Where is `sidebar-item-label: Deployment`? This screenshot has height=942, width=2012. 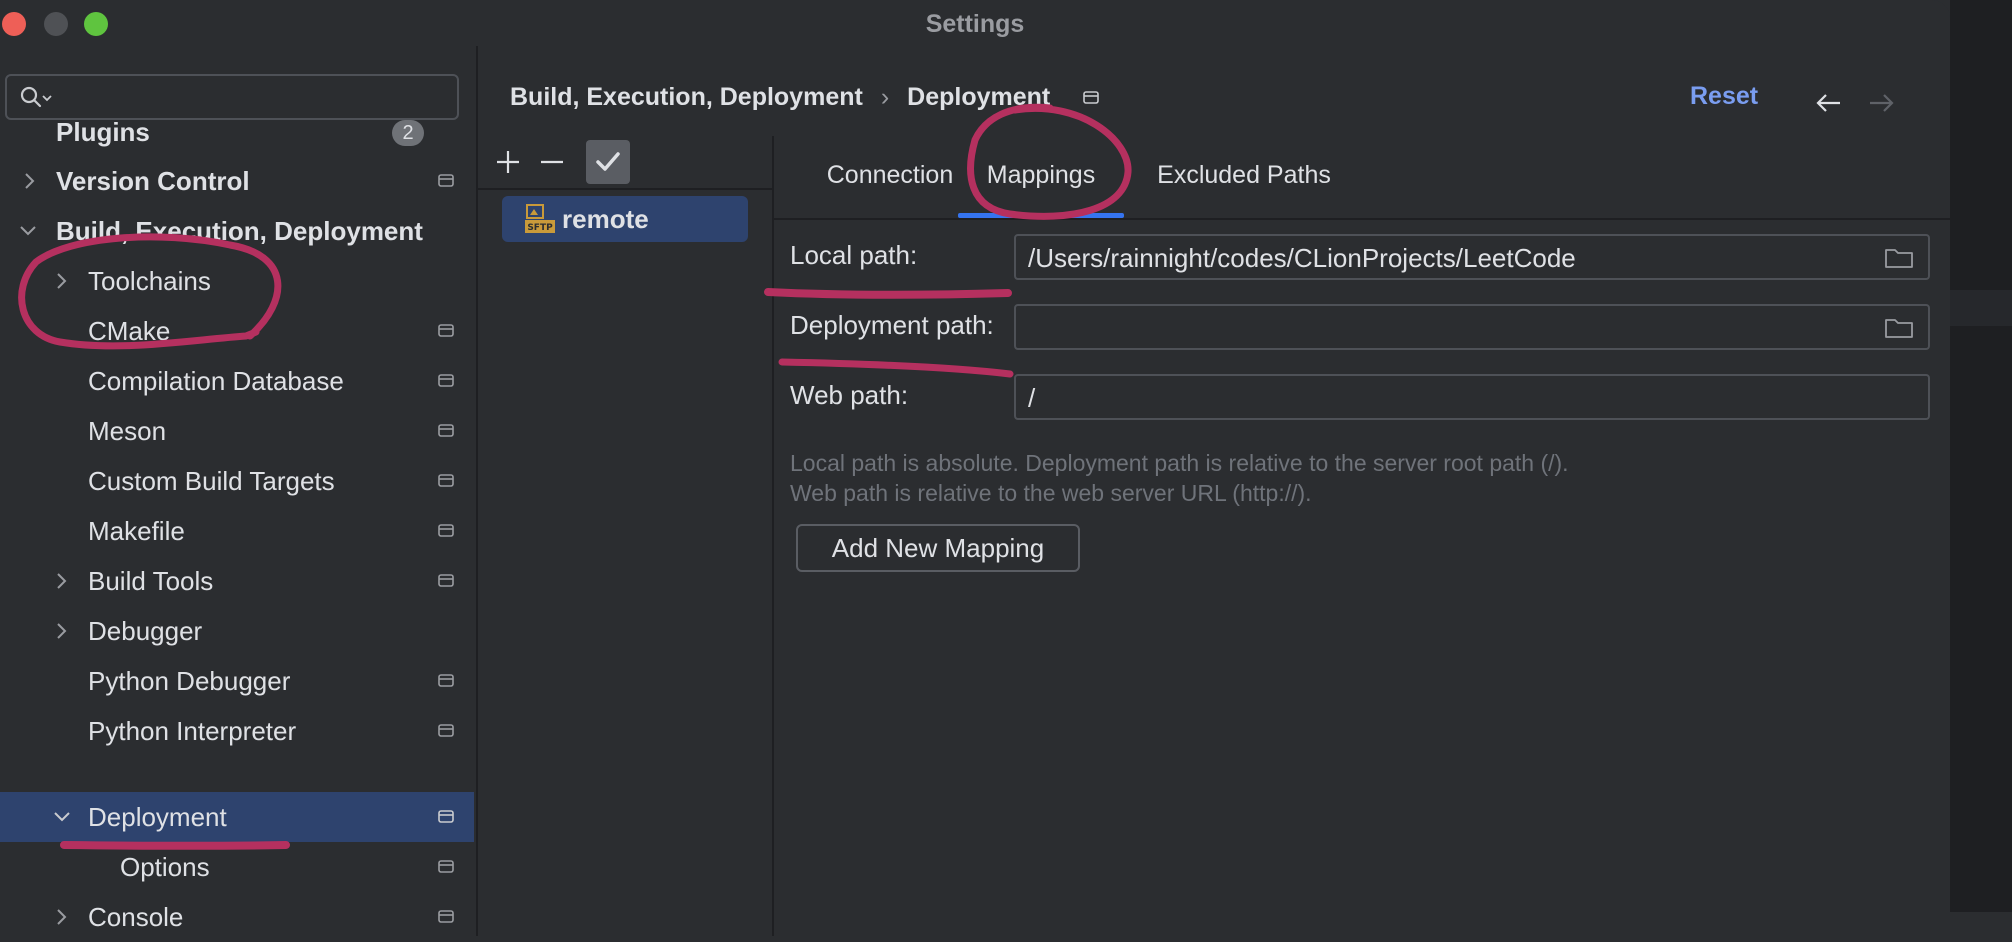
sidebar-item-label: Deployment is located at coordinates (157, 817).